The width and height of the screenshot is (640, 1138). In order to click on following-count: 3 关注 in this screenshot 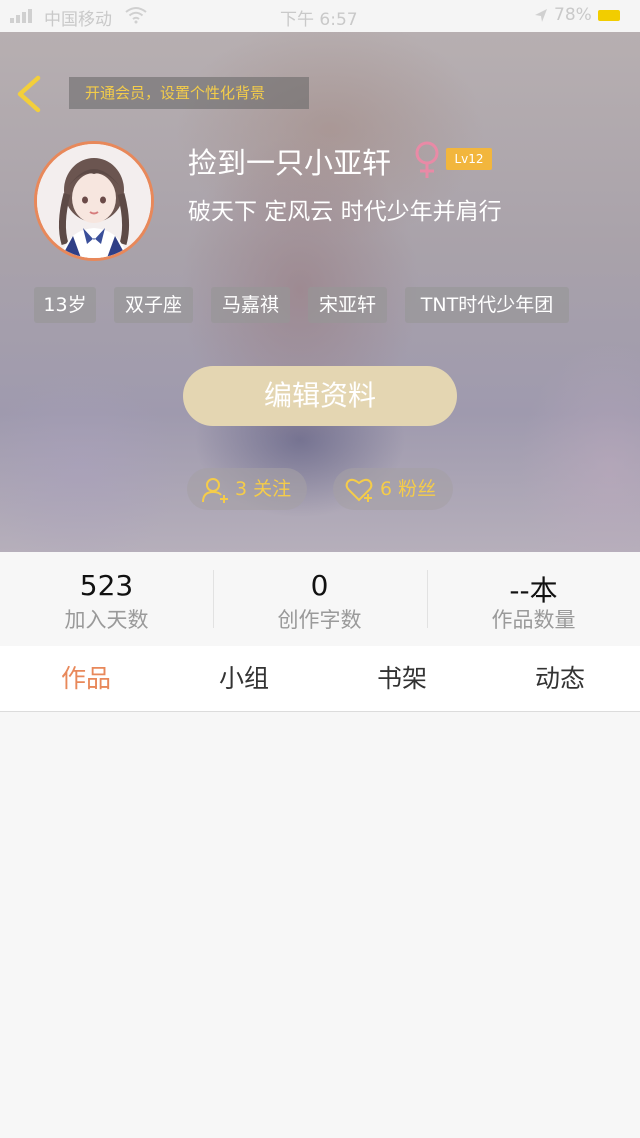, I will do `click(263, 489)`.